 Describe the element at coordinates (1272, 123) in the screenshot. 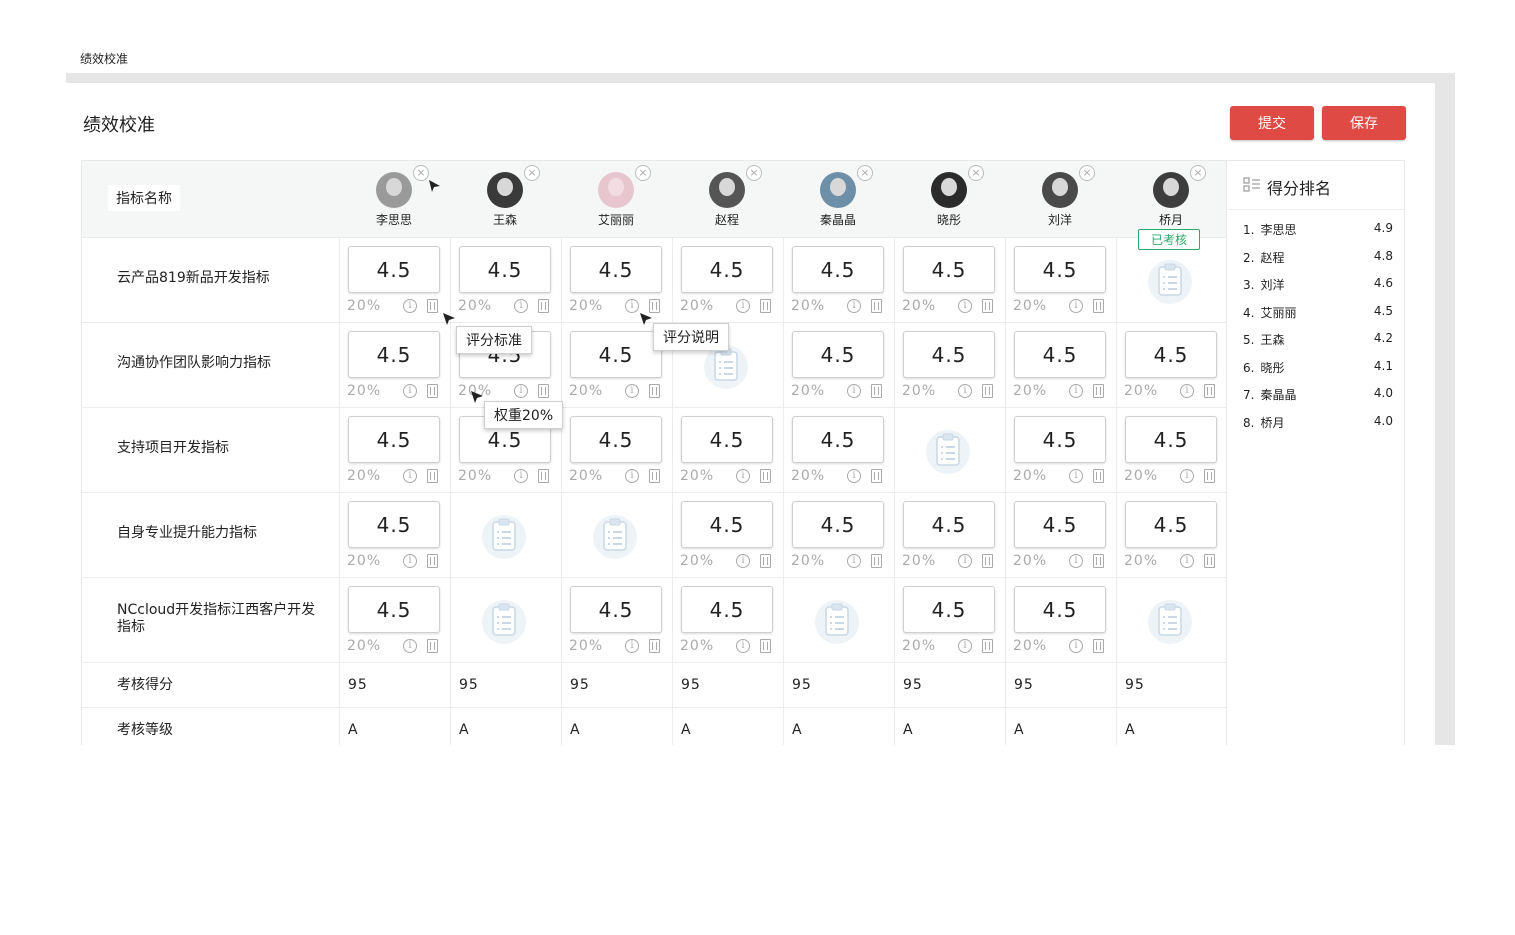

I see `submit-button: 提交` at that location.